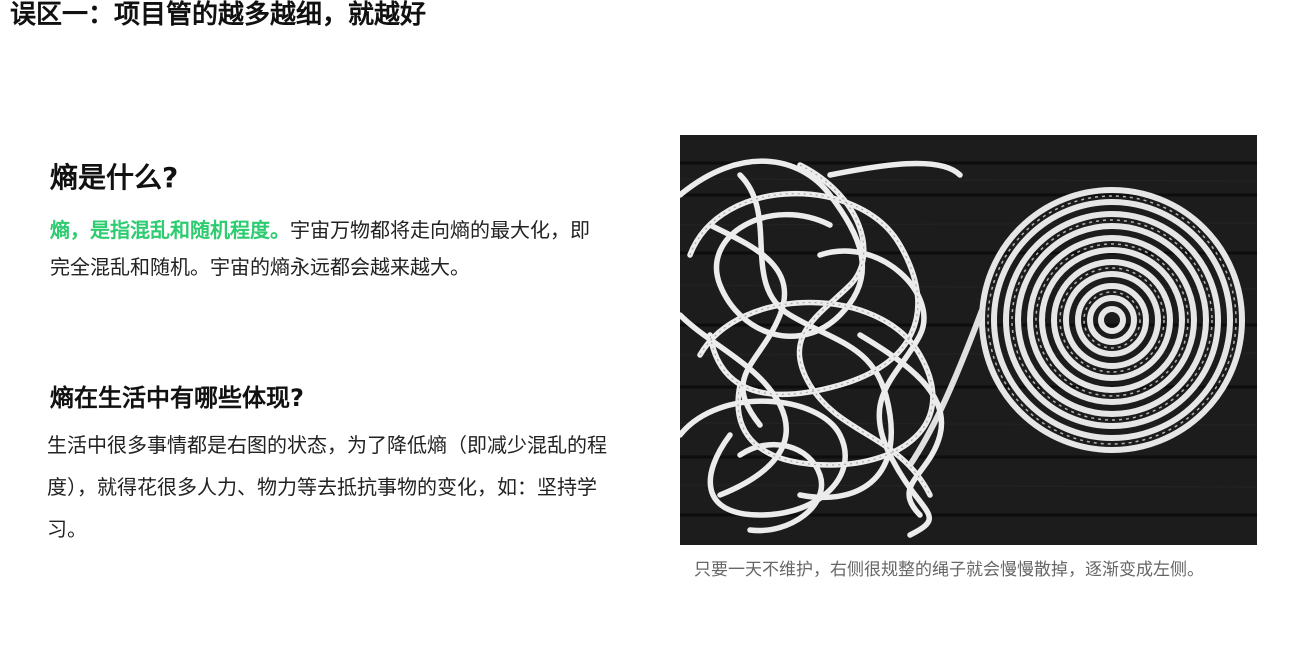 The image size is (1316, 646). Describe the element at coordinates (218, 15) in the screenshot. I see `slide-title: 误区一：项目管的越多越细，就越好` at that location.